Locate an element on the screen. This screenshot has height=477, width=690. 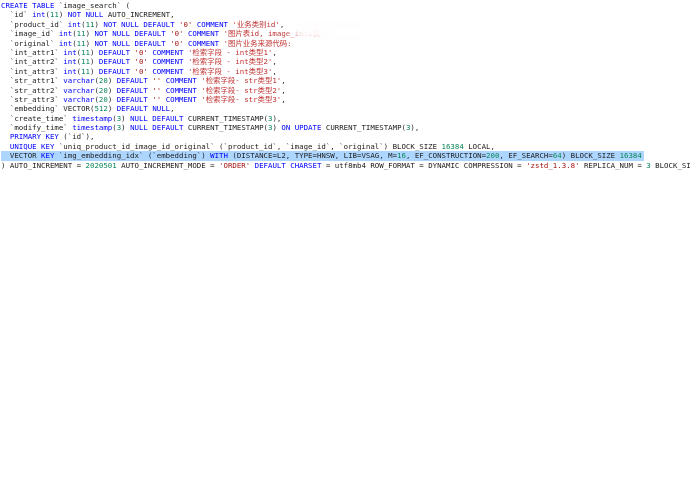
code-line-15: PRIMARY KEY (`id`), is located at coordinates (345, 136).